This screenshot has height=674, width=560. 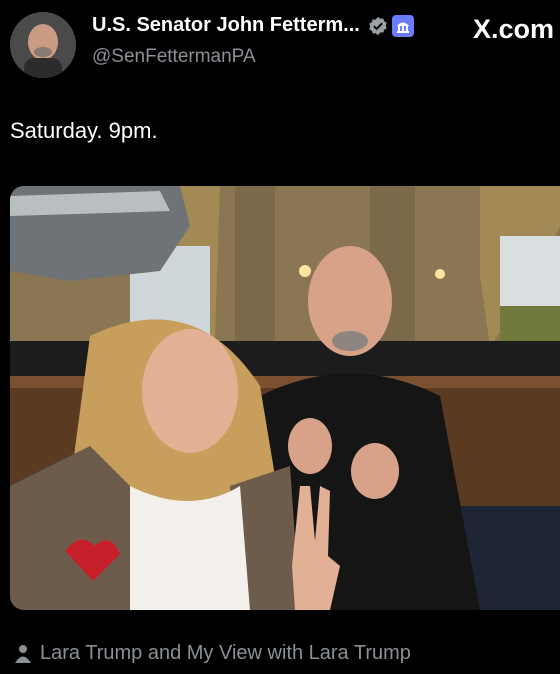 I want to click on handle: @SenFettermanPA, so click(x=174, y=57).